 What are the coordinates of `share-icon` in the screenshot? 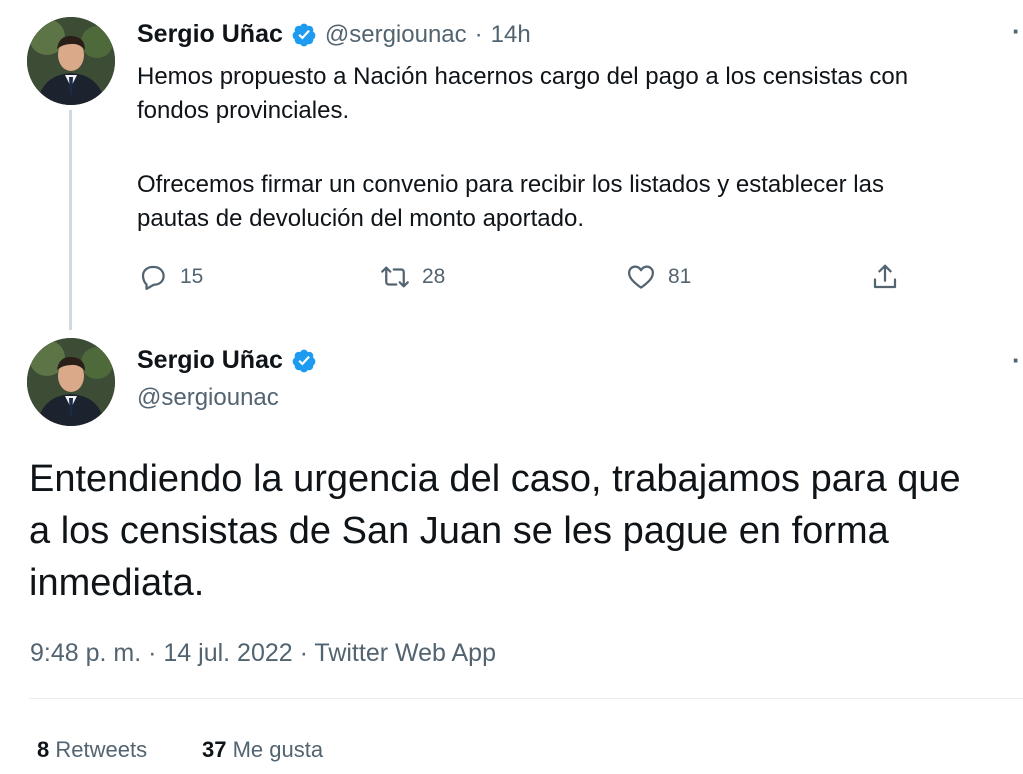 It's located at (885, 276).